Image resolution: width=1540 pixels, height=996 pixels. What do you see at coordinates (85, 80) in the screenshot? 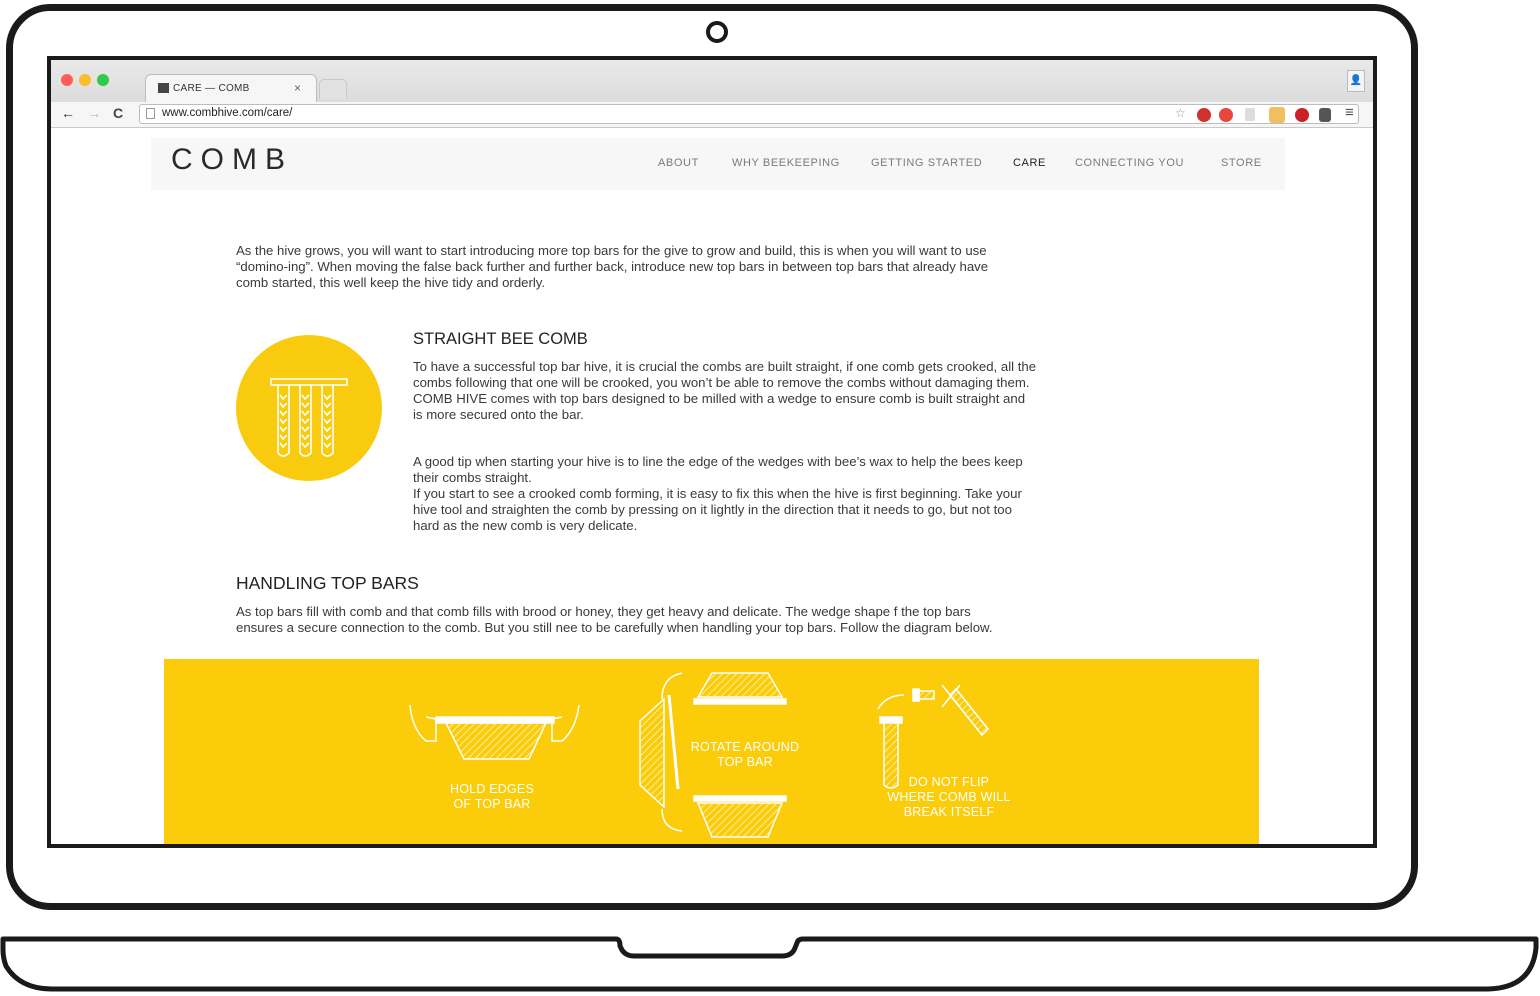
I see `minimize-window-button` at bounding box center [85, 80].